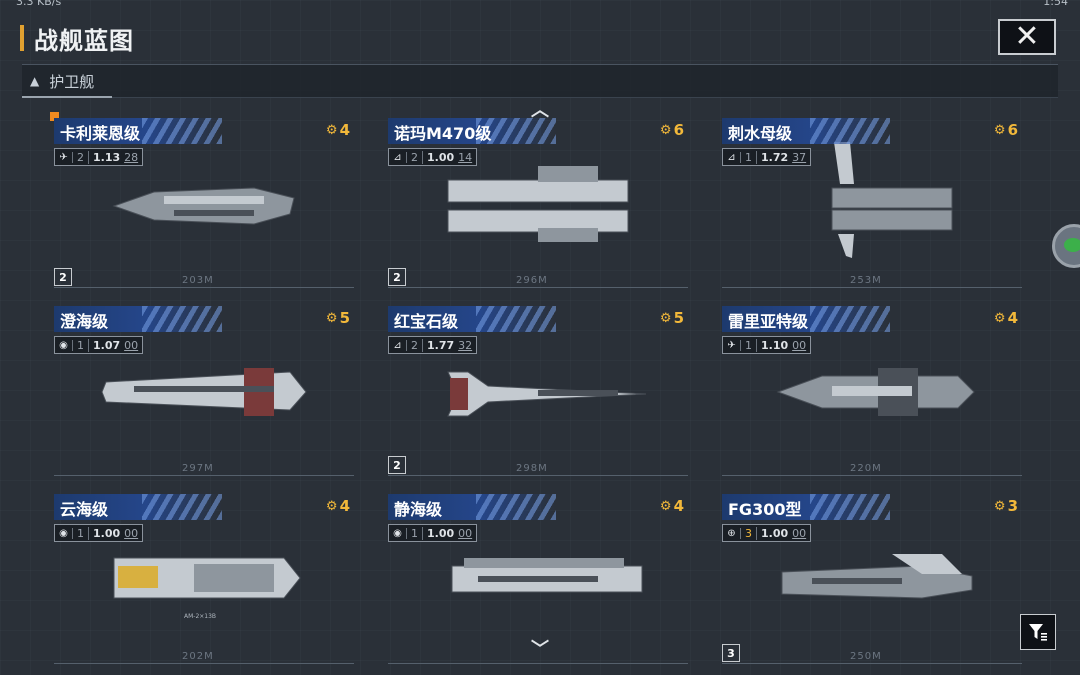 The image size is (1080, 675). What do you see at coordinates (99, 157) in the screenshot?
I see `ship-stats: ✈ 2 1.13 28` at bounding box center [99, 157].